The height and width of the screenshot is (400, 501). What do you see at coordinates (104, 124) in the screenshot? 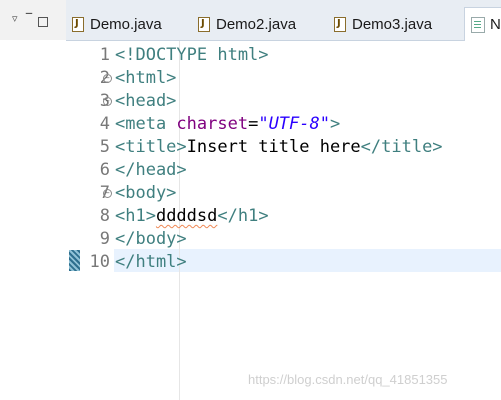
I see `line-number: 4` at bounding box center [104, 124].